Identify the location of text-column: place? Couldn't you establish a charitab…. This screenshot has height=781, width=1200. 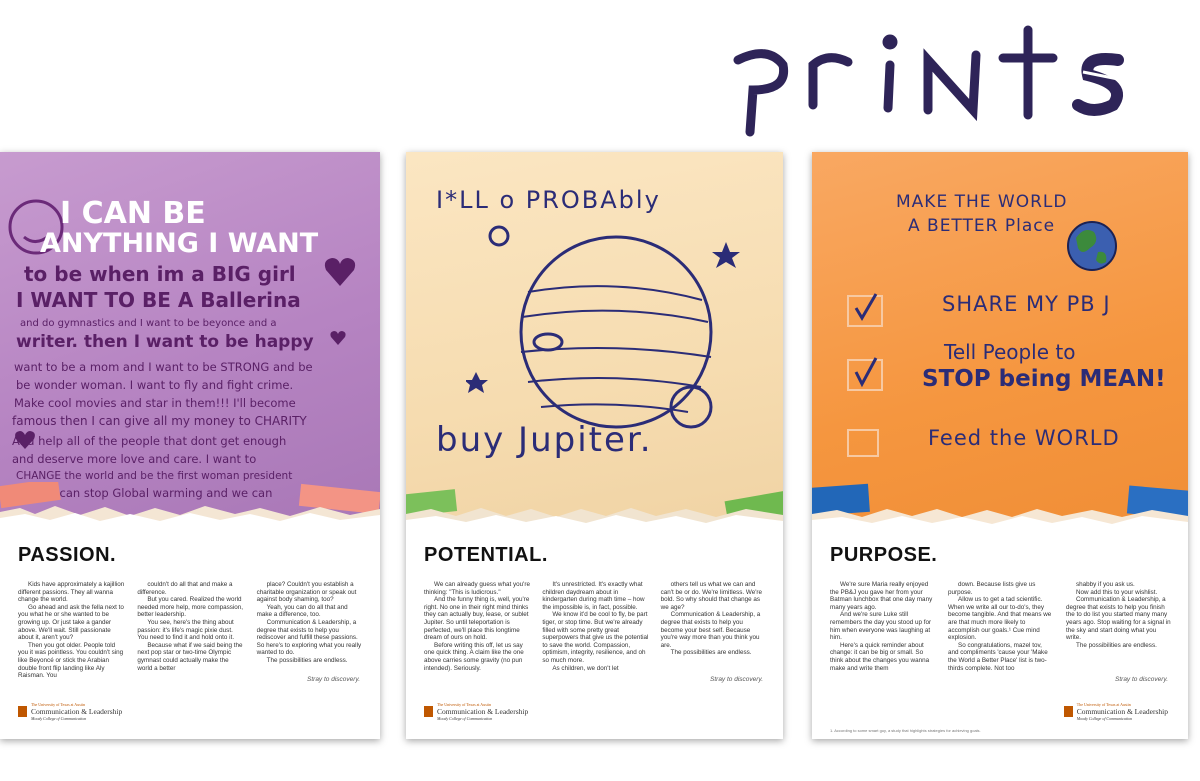
(309, 622).